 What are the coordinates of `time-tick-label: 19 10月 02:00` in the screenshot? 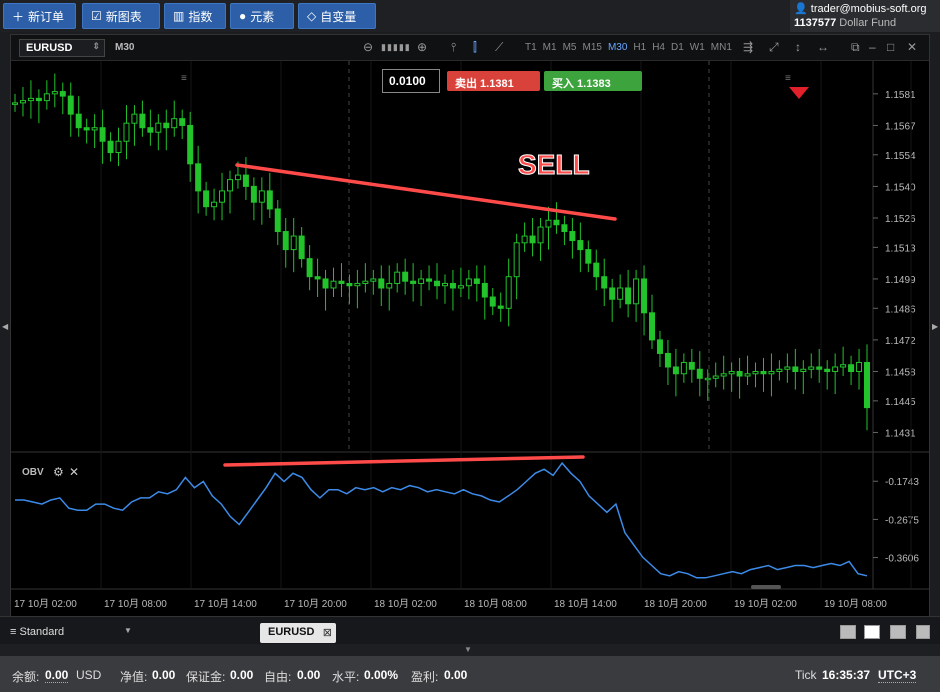 It's located at (765, 604).